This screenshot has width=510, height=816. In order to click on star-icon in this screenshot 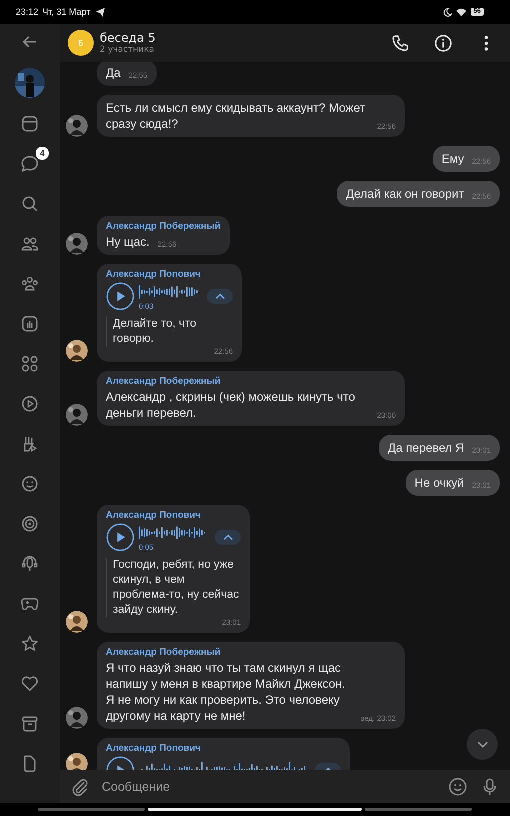, I will do `click(30, 644)`.